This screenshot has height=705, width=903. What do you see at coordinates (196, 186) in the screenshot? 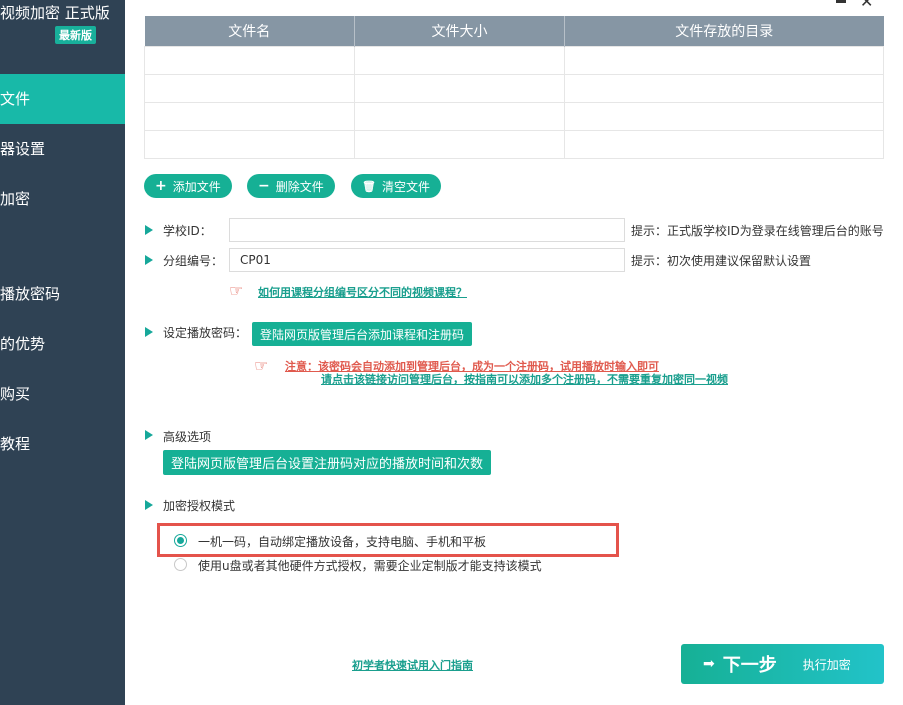
I see `add-file-label: 添加文件` at bounding box center [196, 186].